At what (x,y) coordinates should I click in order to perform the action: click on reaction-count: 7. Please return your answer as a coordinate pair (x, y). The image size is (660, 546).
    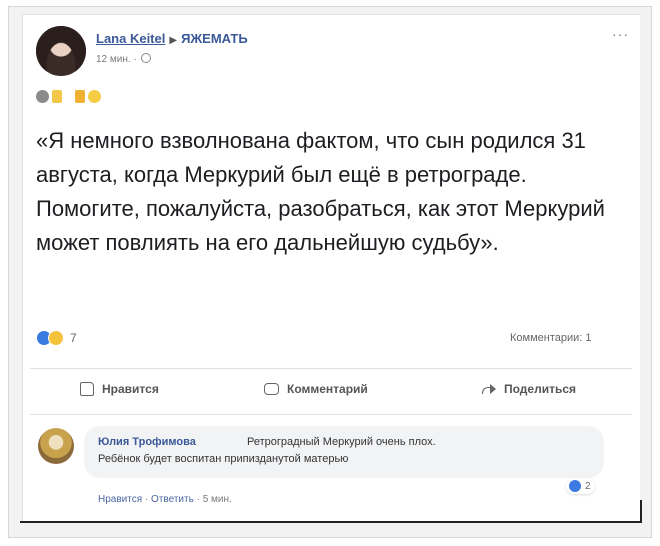
    Looking at the image, I should click on (73, 338).